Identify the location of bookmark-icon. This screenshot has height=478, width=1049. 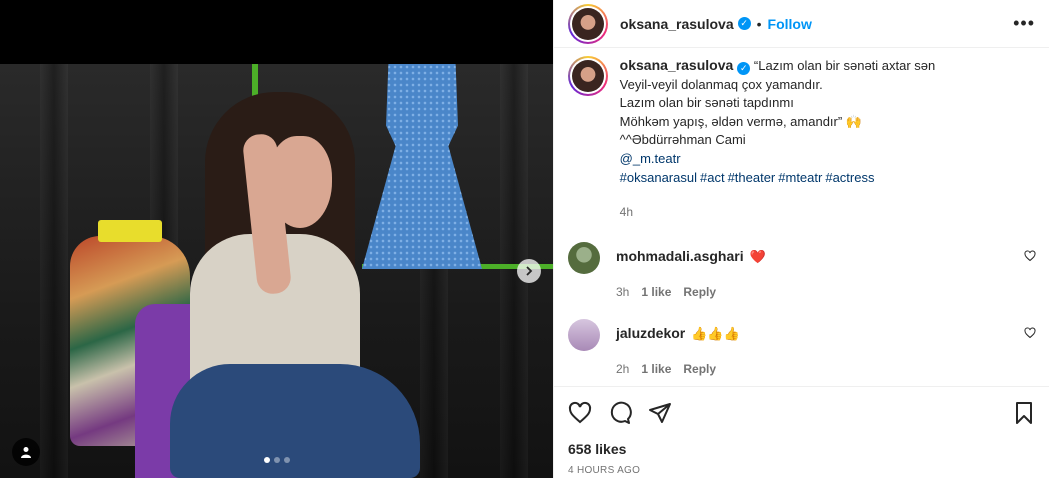
(1024, 413).